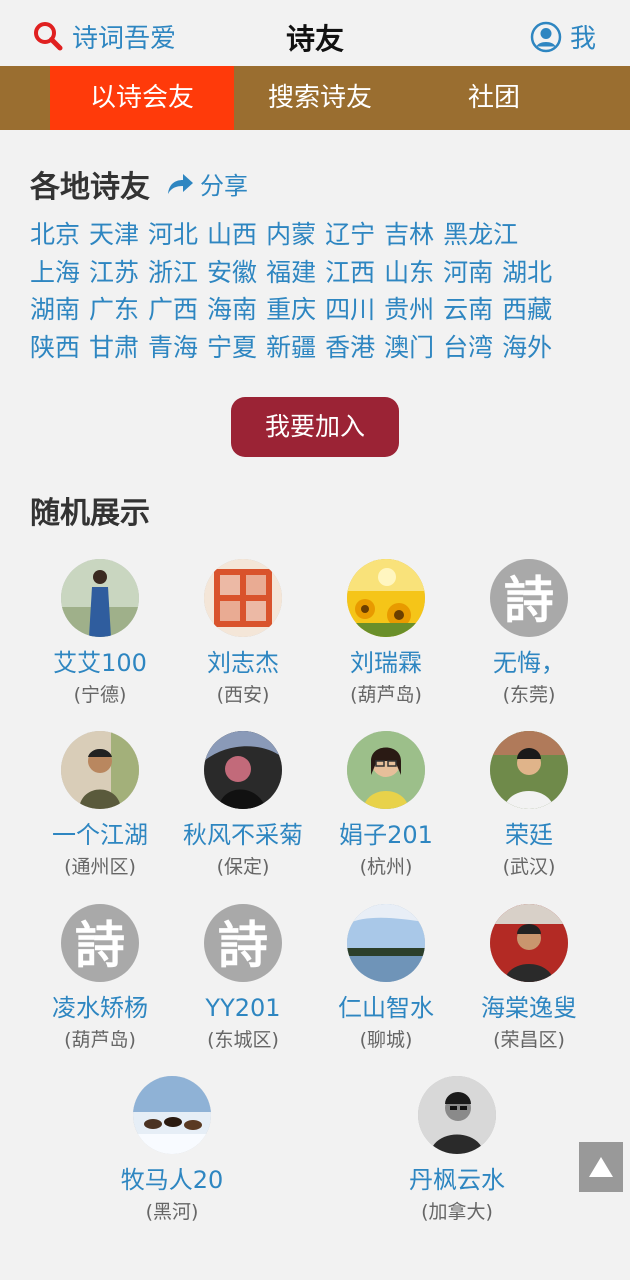  I want to click on region-link: 浙江, so click(173, 273).